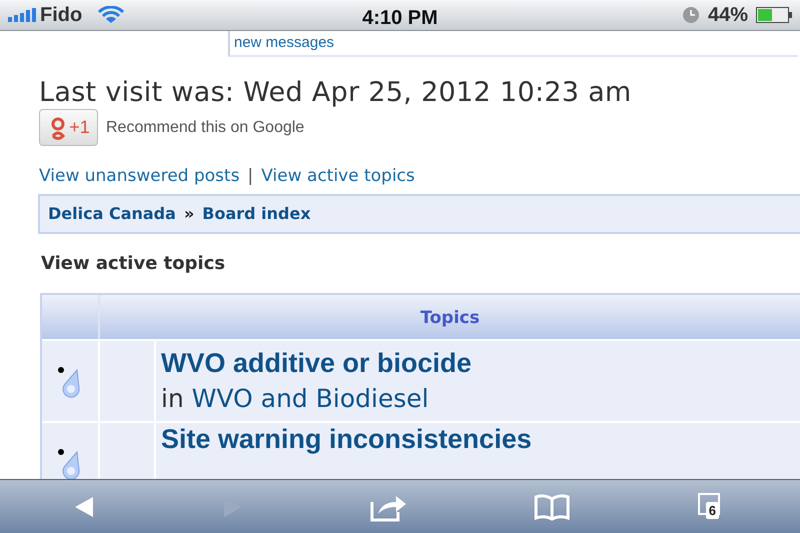  Describe the element at coordinates (450, 318) in the screenshot. I see `column-header: Topics` at that location.